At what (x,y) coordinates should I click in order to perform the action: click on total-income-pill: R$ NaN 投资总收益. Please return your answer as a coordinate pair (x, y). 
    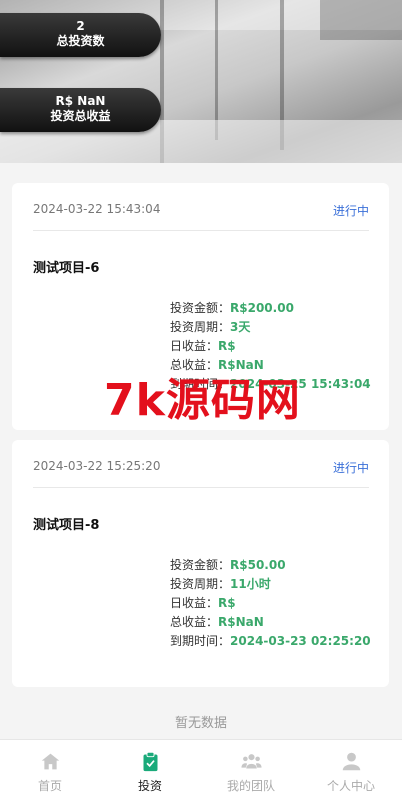
    Looking at the image, I should click on (80, 110).